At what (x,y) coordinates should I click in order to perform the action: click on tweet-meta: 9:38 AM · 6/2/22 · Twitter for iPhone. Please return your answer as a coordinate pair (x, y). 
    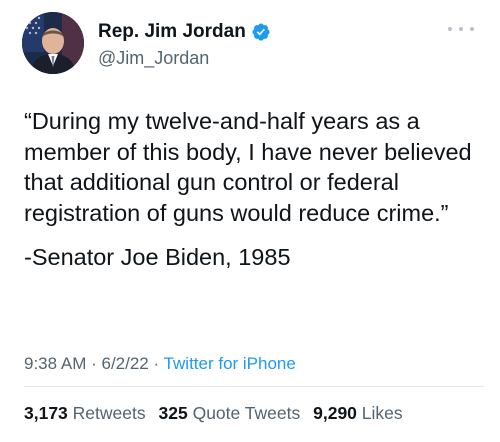
    Looking at the image, I should click on (160, 364).